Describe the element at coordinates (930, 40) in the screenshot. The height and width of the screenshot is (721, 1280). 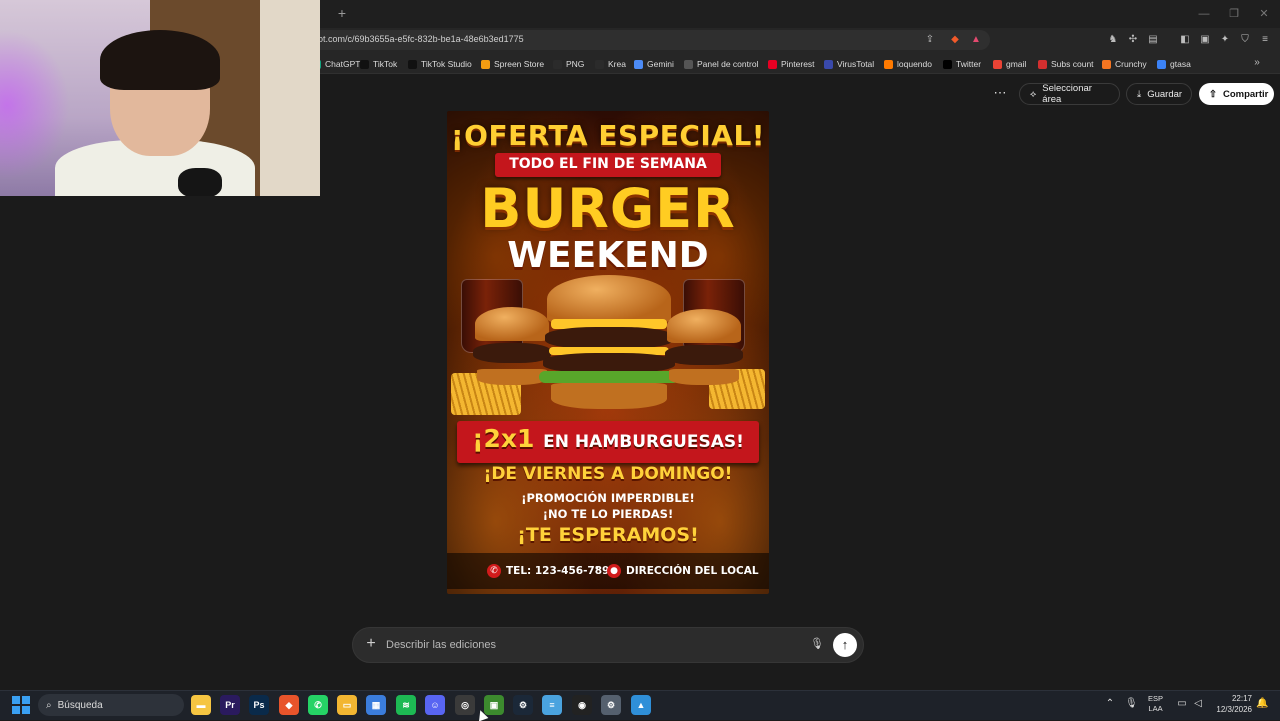
I see `share-page-icon: ⇪` at that location.